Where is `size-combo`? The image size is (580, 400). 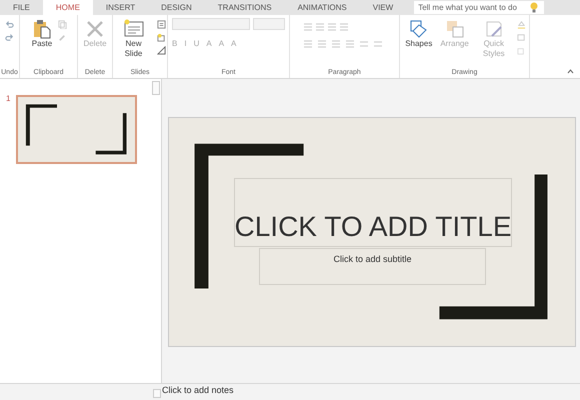
size-combo is located at coordinates (269, 24).